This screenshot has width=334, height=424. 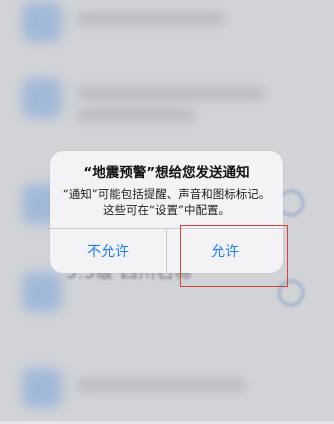 What do you see at coordinates (225, 251) in the screenshot?
I see `allow-button: 允许` at bounding box center [225, 251].